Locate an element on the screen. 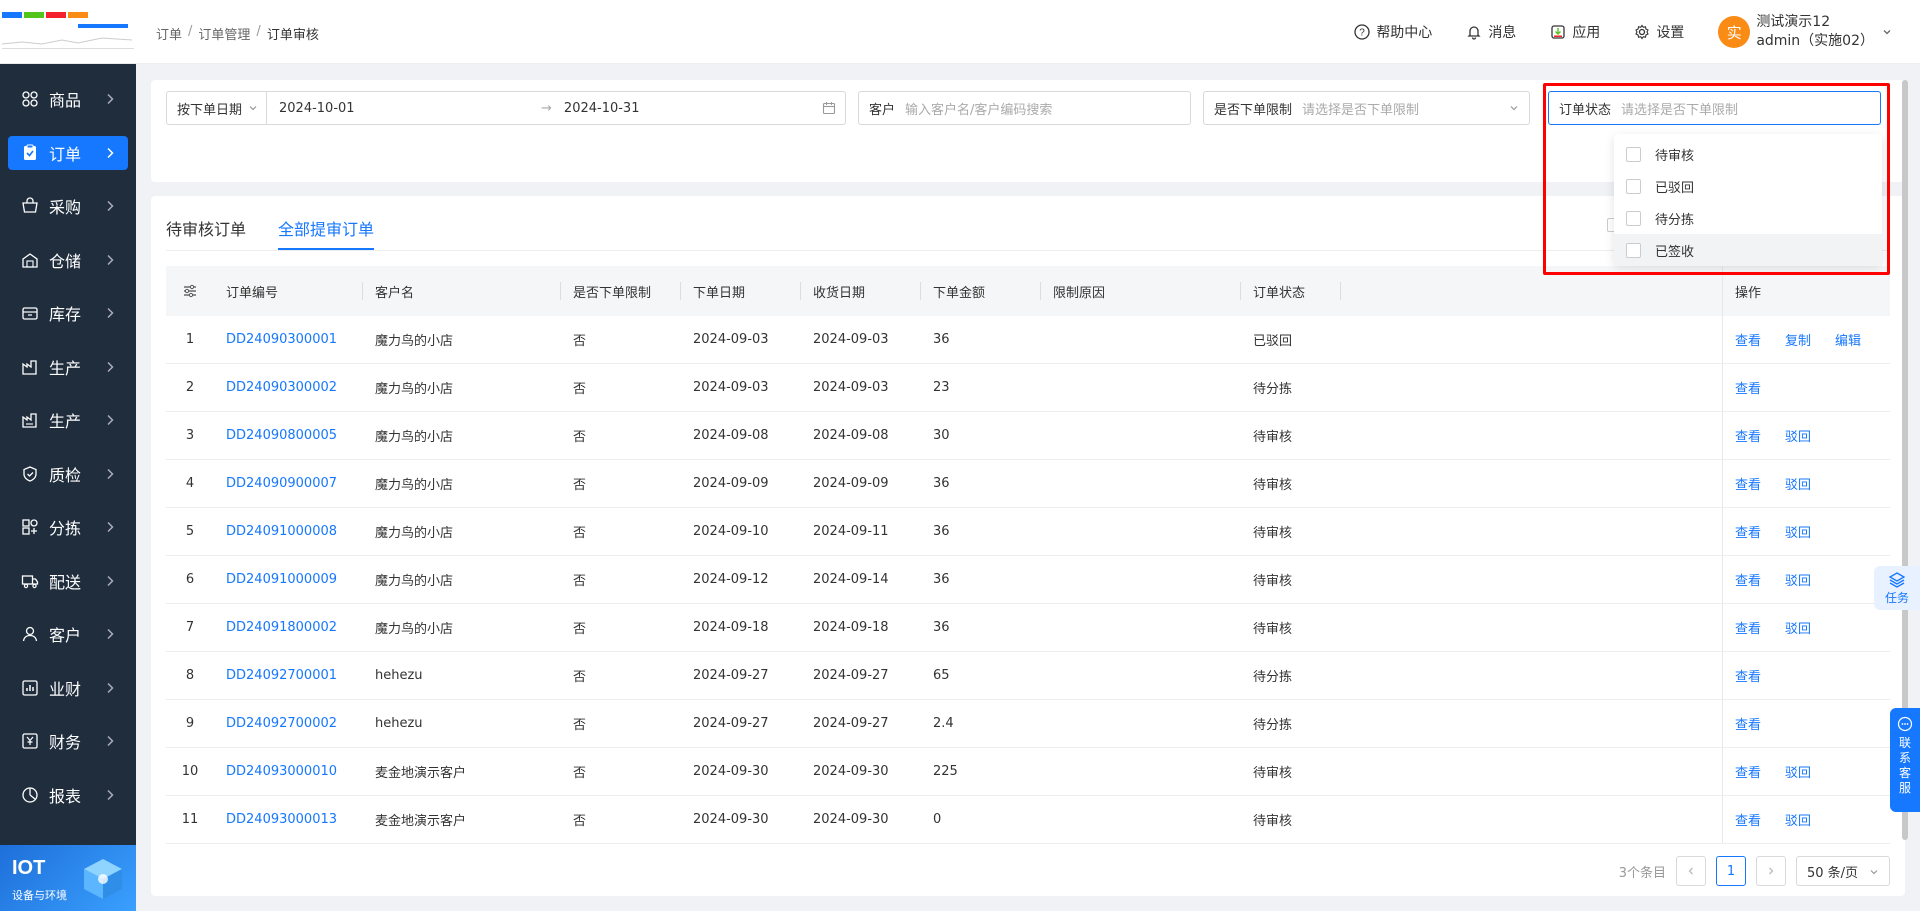  sidebar-item: 商品 is located at coordinates (68, 99).